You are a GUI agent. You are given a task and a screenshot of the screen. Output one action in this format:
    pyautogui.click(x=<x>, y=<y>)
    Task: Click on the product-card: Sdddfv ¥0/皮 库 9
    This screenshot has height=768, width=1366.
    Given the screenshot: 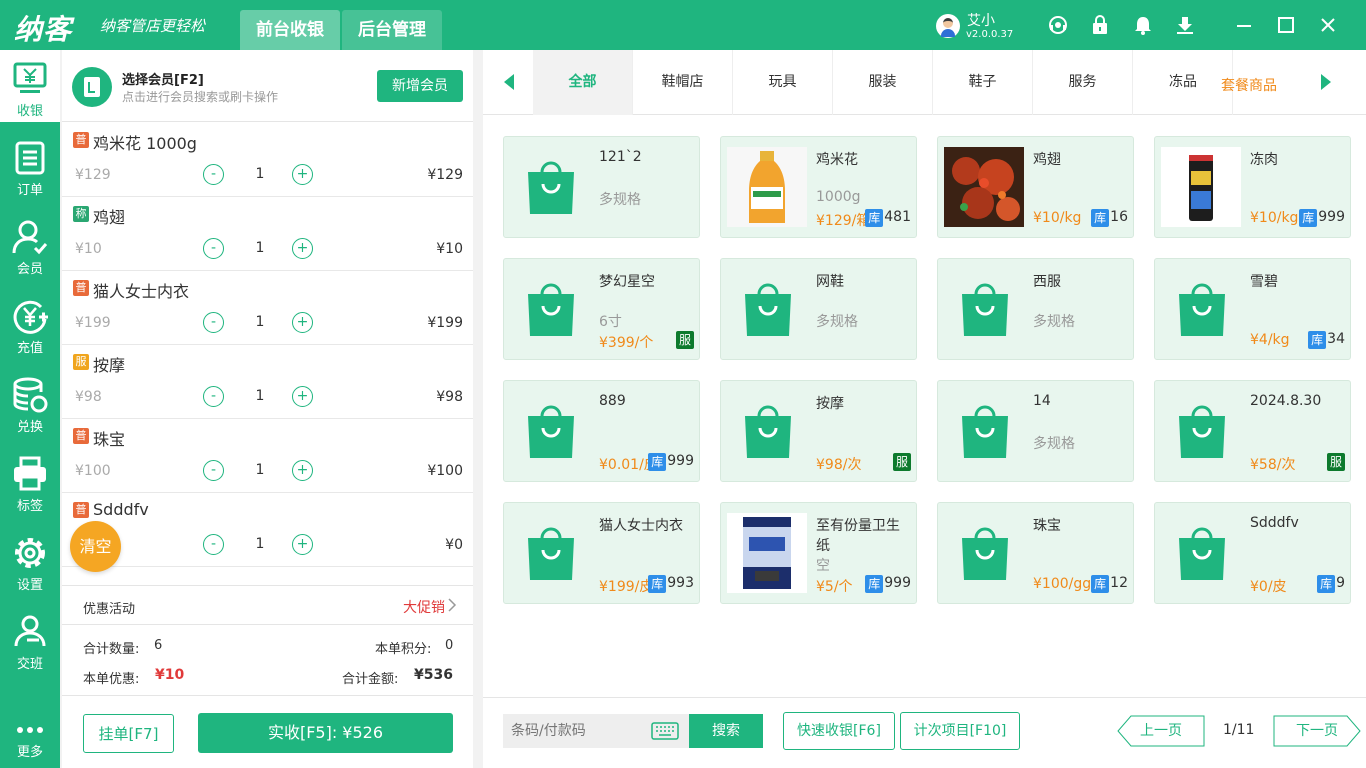 What is the action you would take?
    pyautogui.click(x=1252, y=553)
    